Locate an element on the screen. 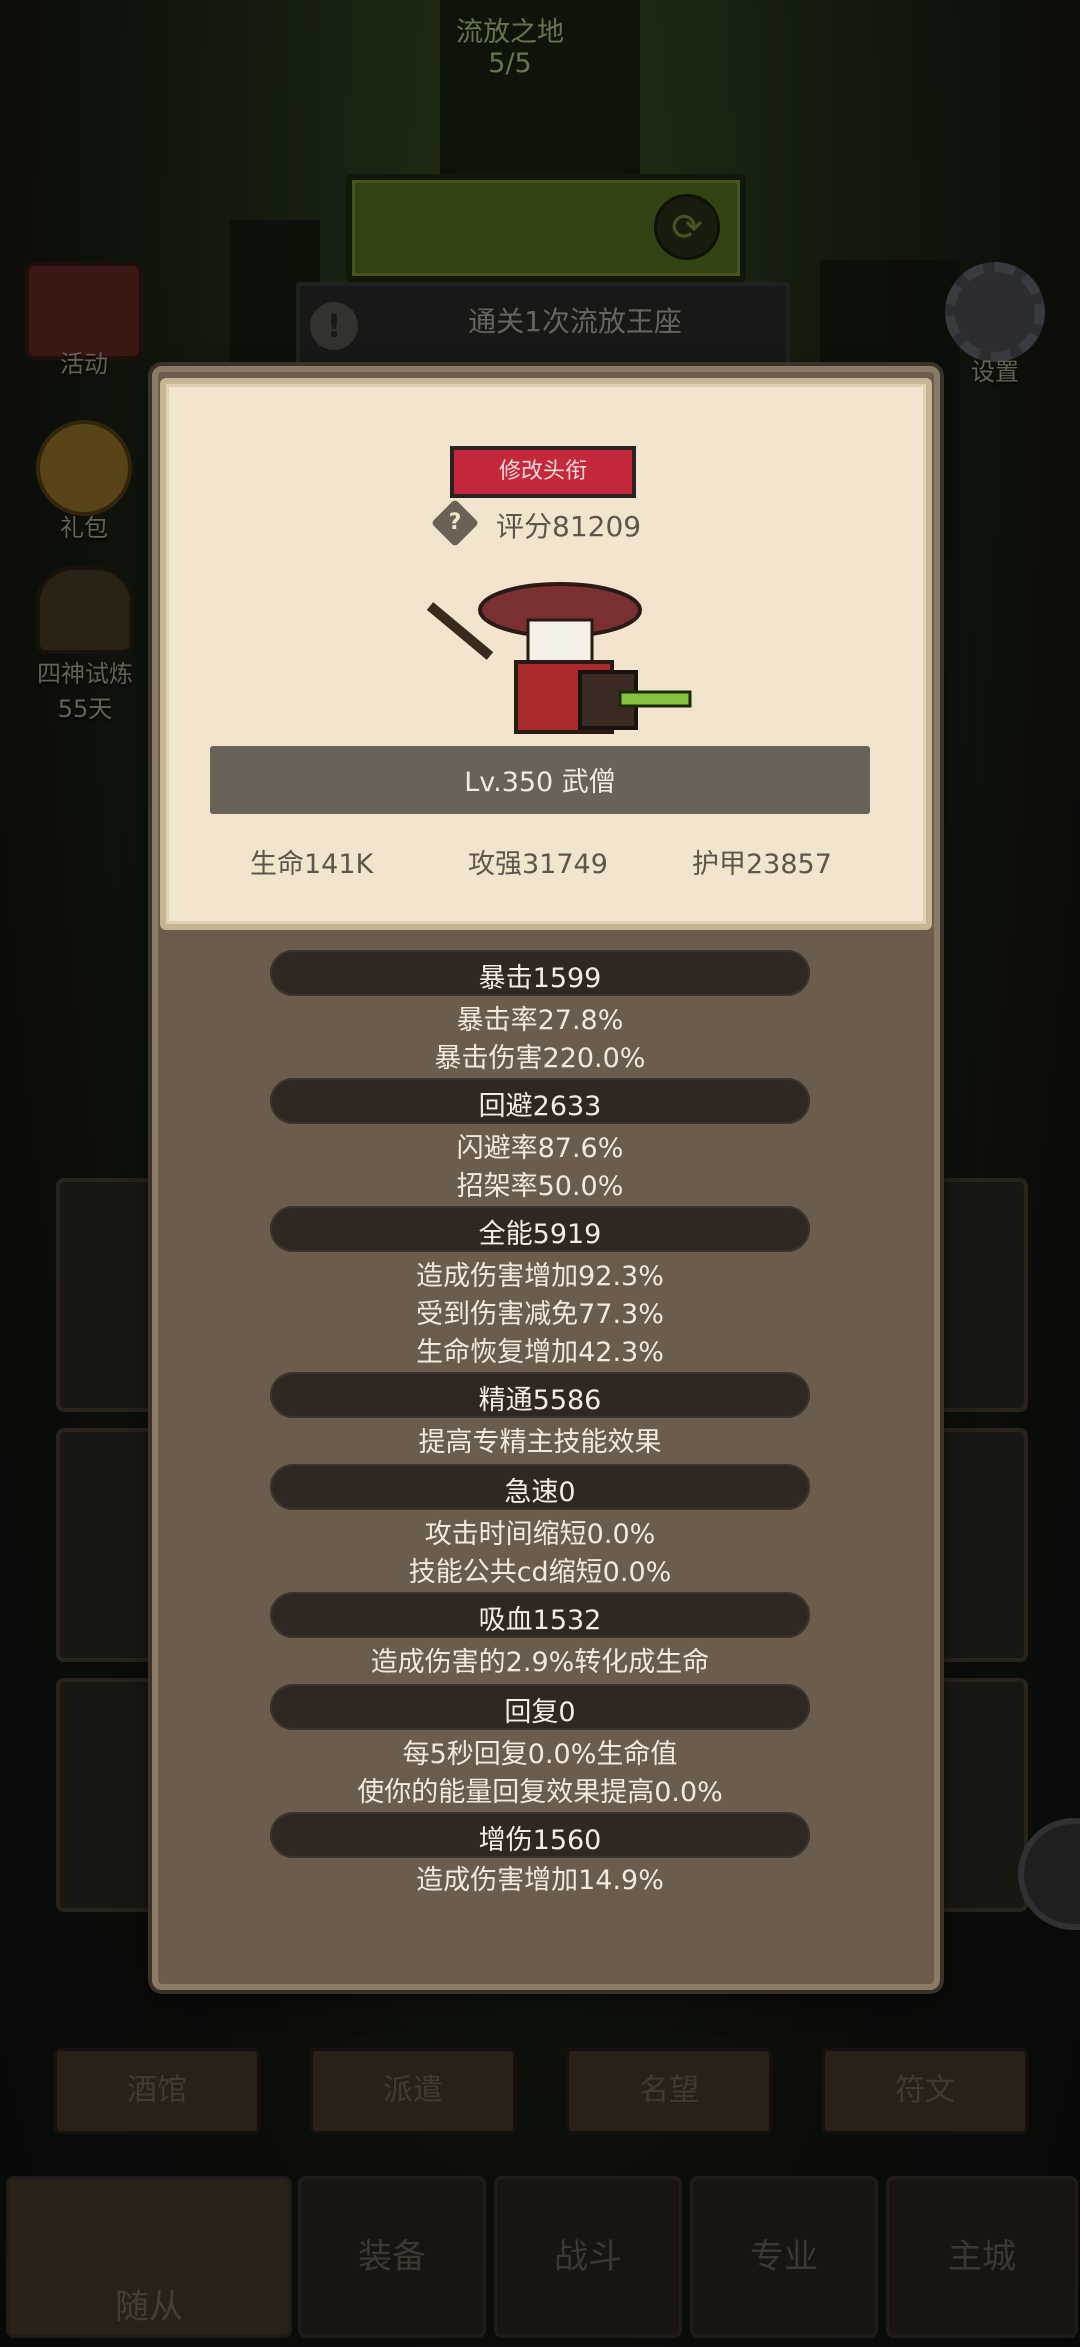 The image size is (1080, 2347). stat-line: 暴击率27.8% is located at coordinates (540, 1020).